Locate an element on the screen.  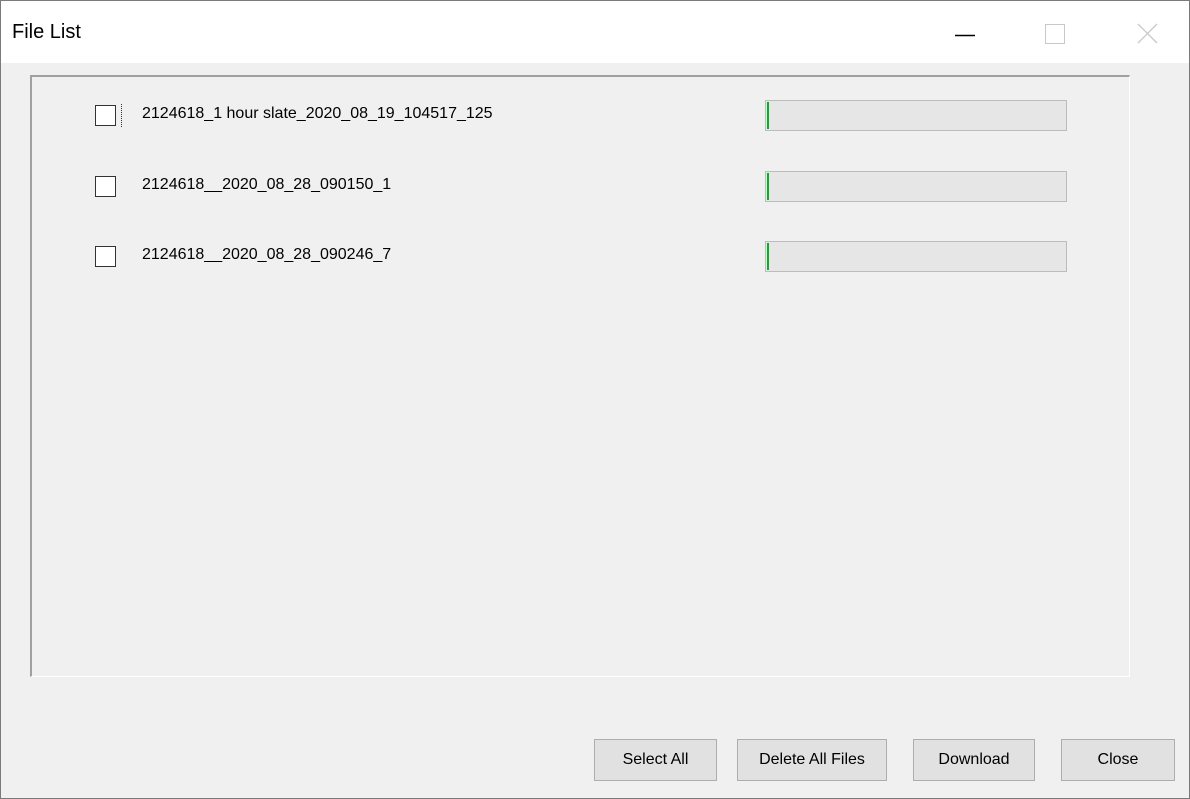
select-all-button: Select All is located at coordinates (655, 760).